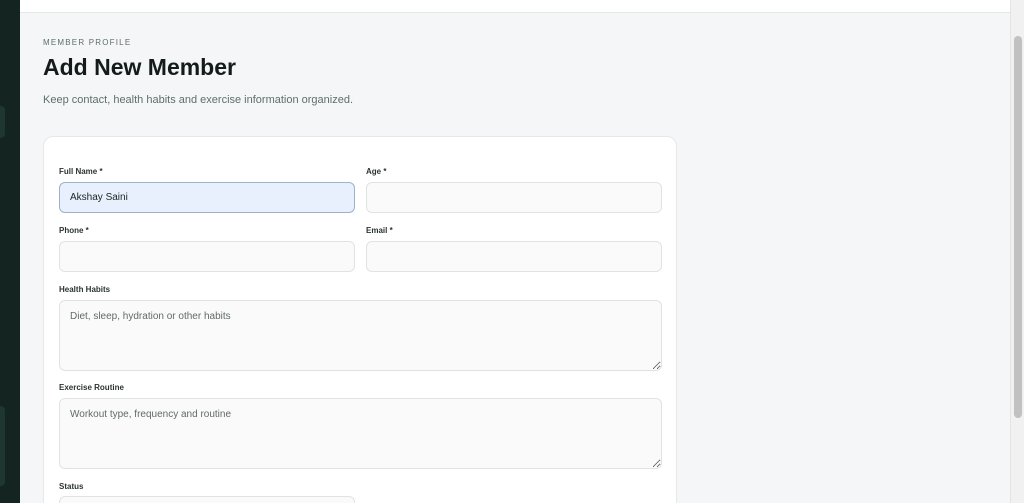 The width and height of the screenshot is (1024, 503). I want to click on phone-label: Phone *, so click(74, 230).